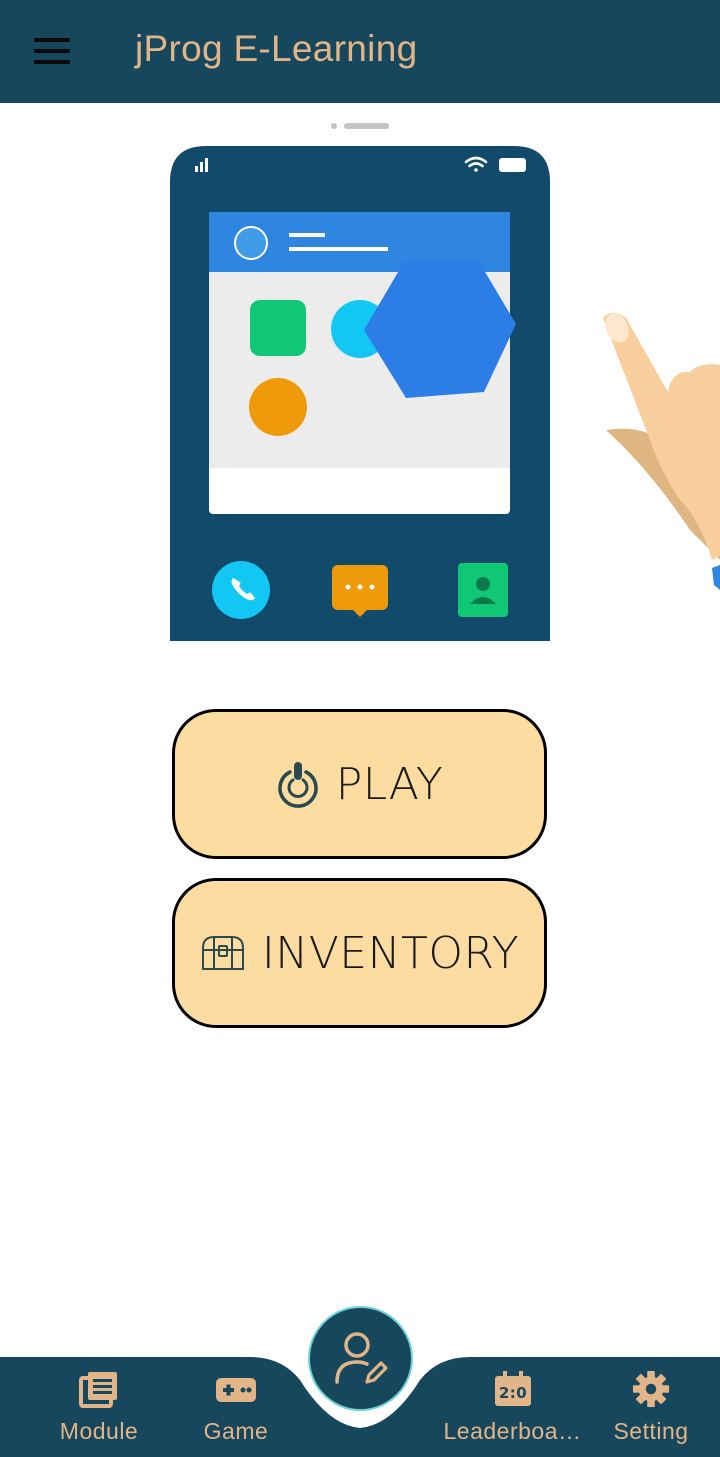 The image size is (720, 1457). What do you see at coordinates (661, 451) in the screenshot?
I see `pointing-hand` at bounding box center [661, 451].